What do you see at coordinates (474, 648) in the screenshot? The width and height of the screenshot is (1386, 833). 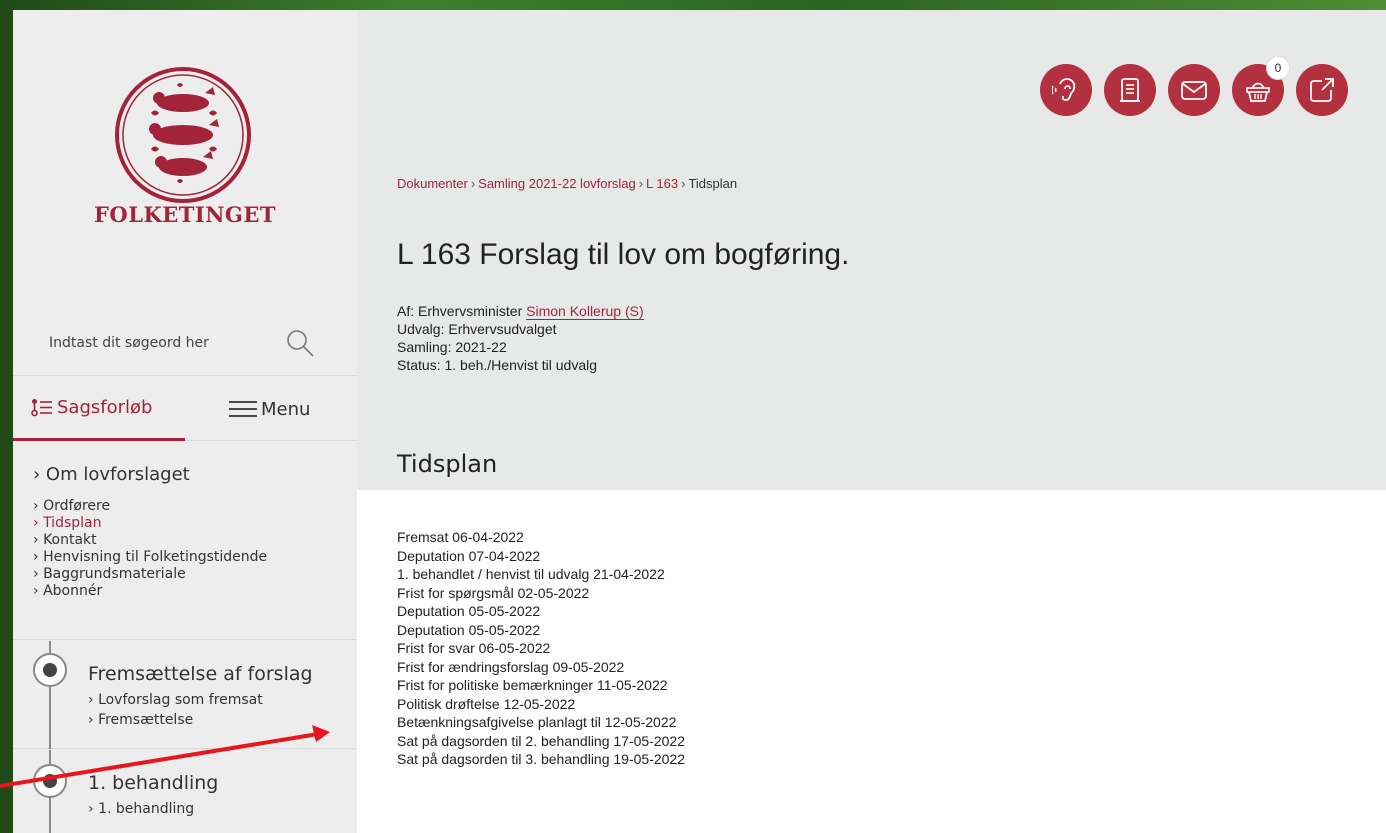 I see `schedule-item: Frist for svar 06-05-2022` at bounding box center [474, 648].